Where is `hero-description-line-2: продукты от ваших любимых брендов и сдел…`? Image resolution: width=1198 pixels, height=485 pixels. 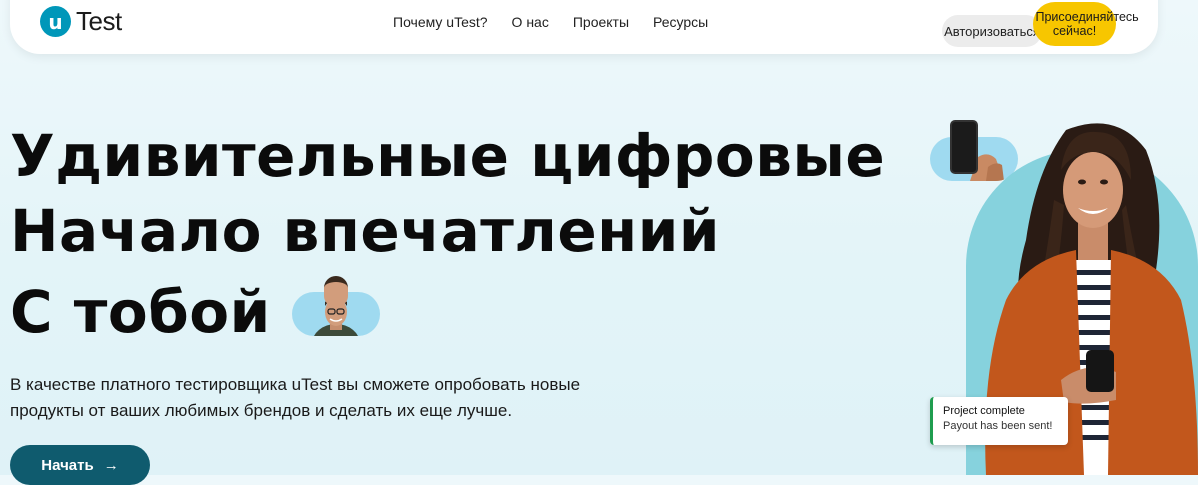
hero-description-line-2: продукты от ваших любимых брендов и сдел… is located at coordinates (261, 410).